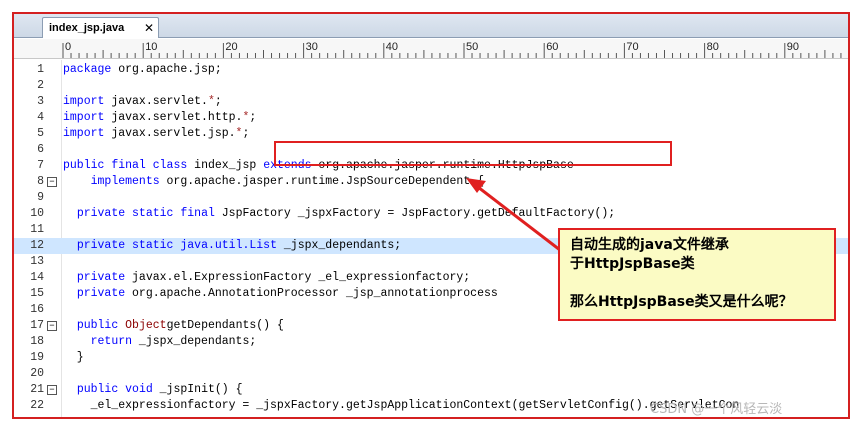 Image resolution: width=861 pixels, height=430 pixels. I want to click on line-number: 15, so click(37, 293).